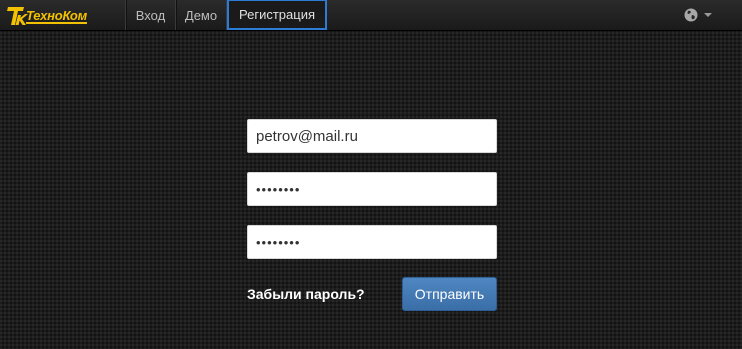  I want to click on forgot-password-link: Забыли пароль?, so click(306, 294).